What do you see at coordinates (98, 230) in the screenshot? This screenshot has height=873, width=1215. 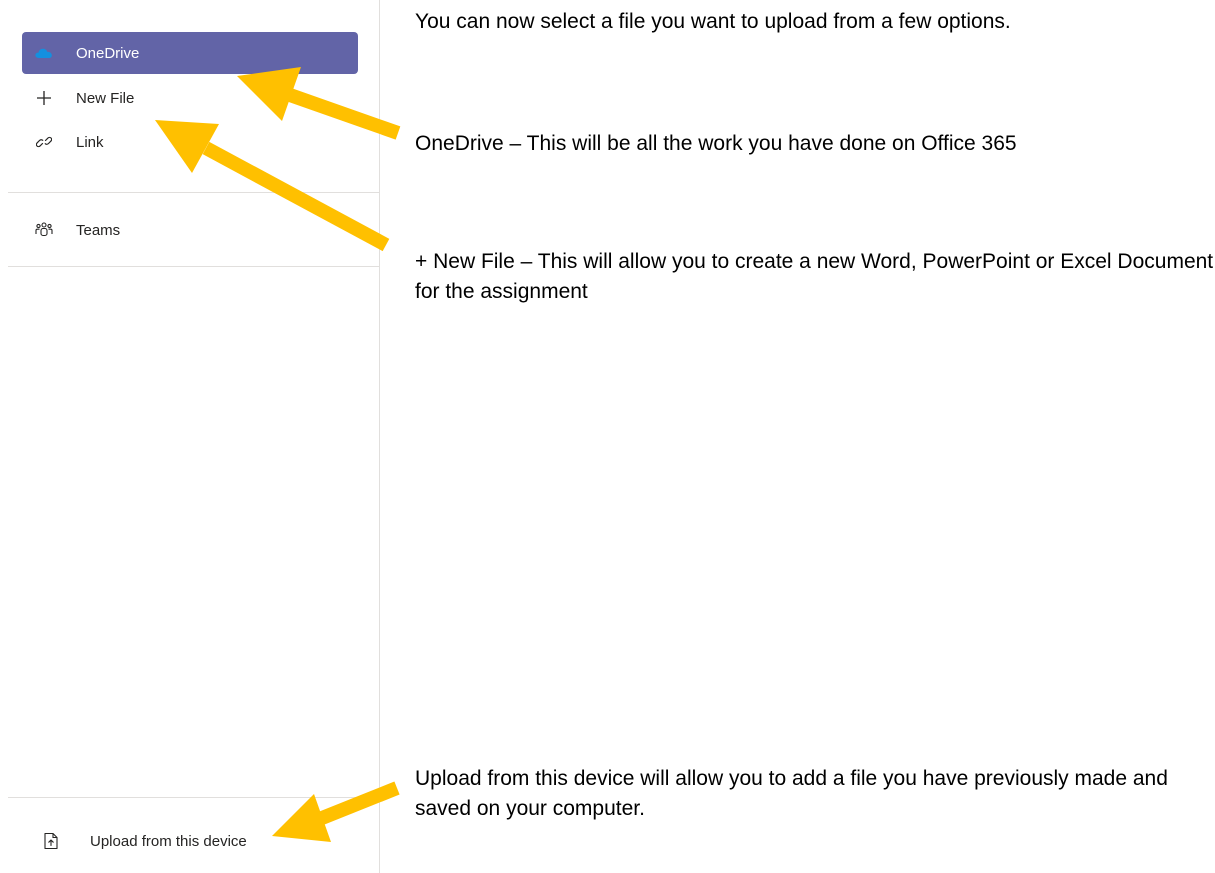 I see `sidebar-item-label: Teams` at bounding box center [98, 230].